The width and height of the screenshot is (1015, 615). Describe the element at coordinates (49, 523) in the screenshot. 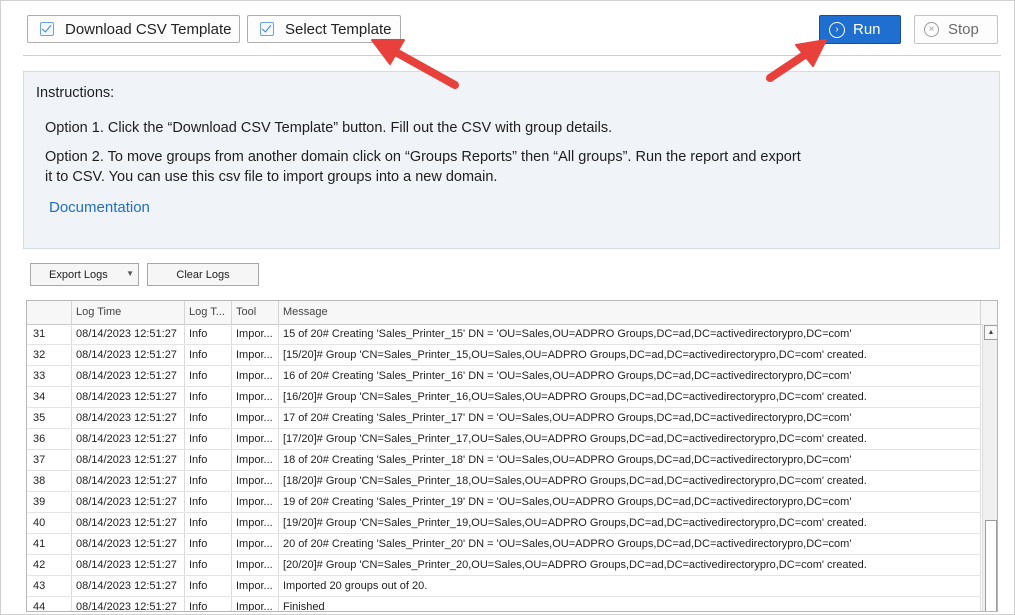

I see `row-index: 40` at that location.